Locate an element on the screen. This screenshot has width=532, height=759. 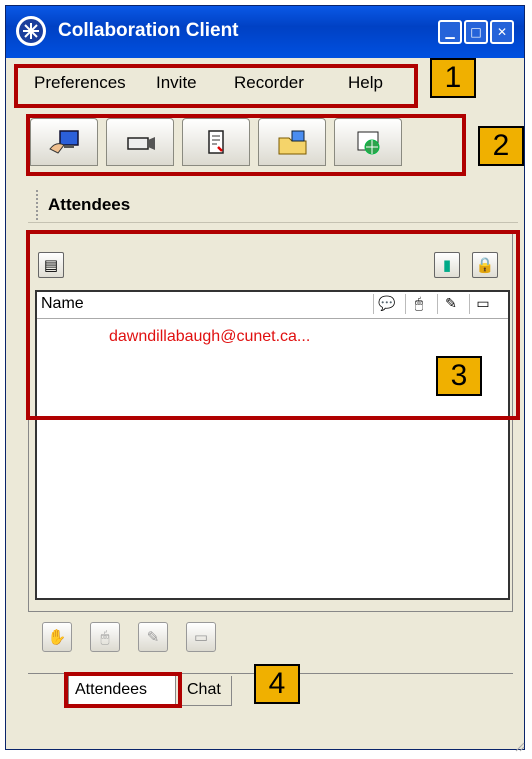
pencil-icon: ✎ is located at coordinates (153, 637).